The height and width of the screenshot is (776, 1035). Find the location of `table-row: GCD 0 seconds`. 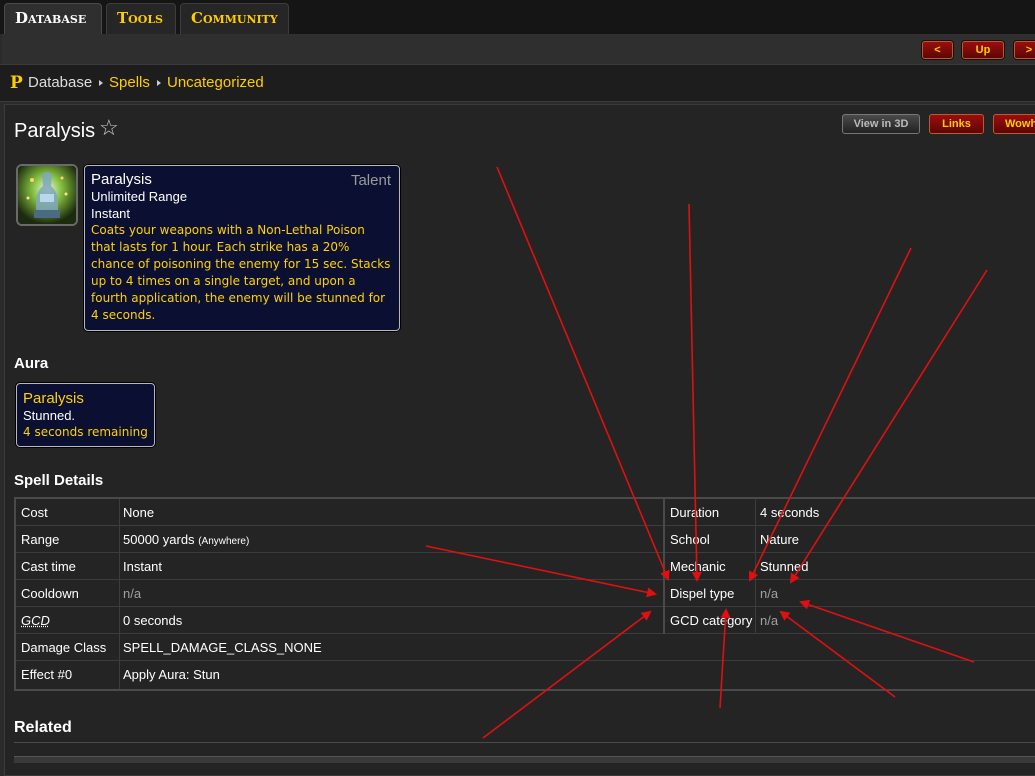

table-row: GCD 0 seconds is located at coordinates (339, 620).